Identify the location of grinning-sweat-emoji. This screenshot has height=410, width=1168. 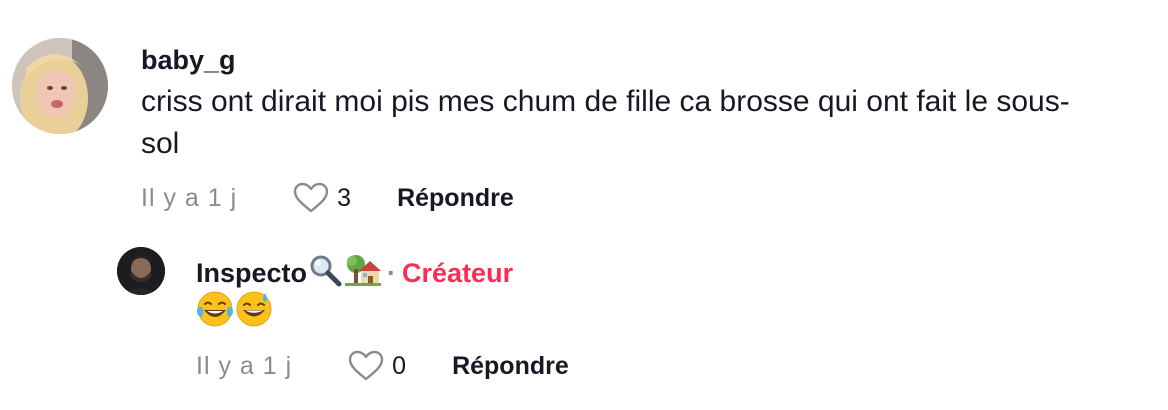
(254, 311).